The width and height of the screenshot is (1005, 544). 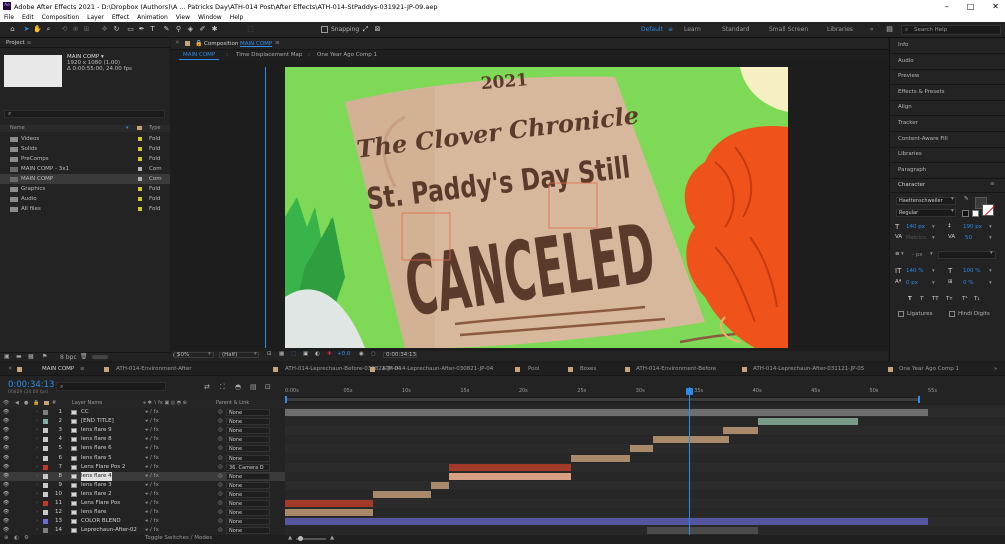 What do you see at coordinates (222, 387) in the screenshot?
I see `draft-3d-icon: ⛶` at bounding box center [222, 387].